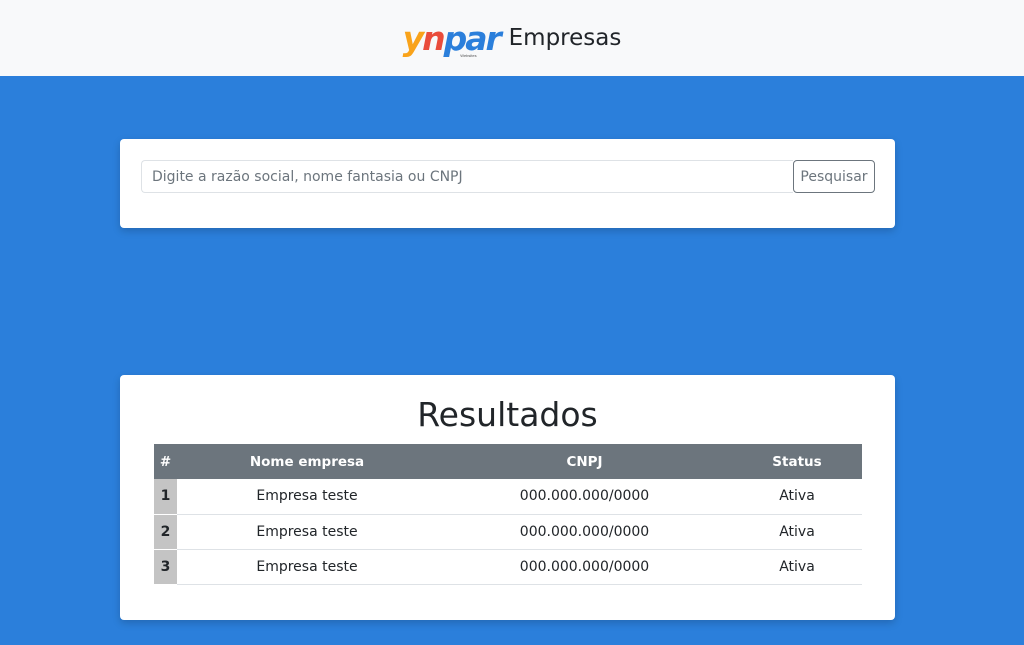 Image resolution: width=1024 pixels, height=645 pixels. I want to click on table-row: 2 Empresa teste 000.000.000/0000 Ativa, so click(508, 532).